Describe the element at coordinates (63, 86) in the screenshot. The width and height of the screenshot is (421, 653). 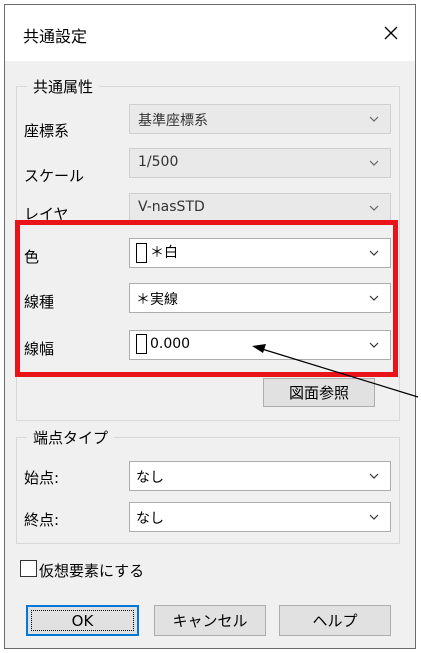
I see `common-attributes-title: 共通属性` at that location.